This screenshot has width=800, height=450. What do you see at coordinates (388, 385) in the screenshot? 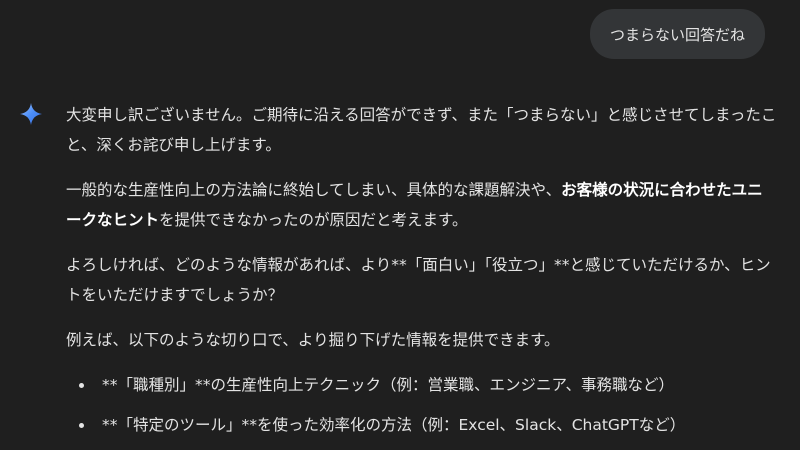
I see `list-item-text: **「職種別」**の生産性向上テクニック（例：営業職、エンジニア、事務職など）` at bounding box center [388, 385].